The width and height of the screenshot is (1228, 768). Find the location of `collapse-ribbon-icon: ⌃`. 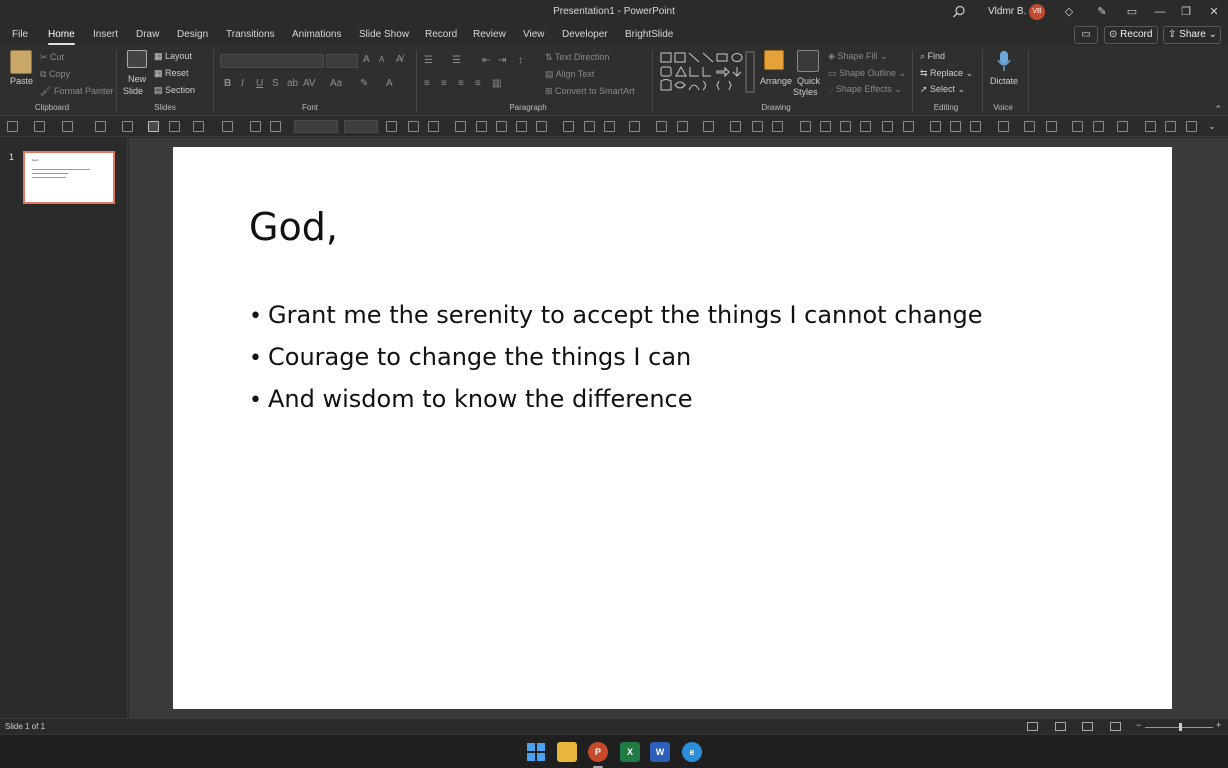

collapse-ribbon-icon: ⌃ is located at coordinates (1218, 109).